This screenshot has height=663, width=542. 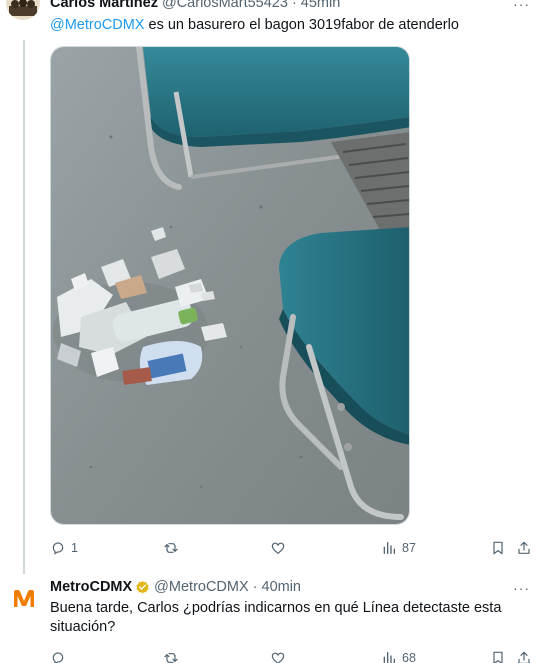 What do you see at coordinates (409, 657) in the screenshot?
I see `views-count: 68` at bounding box center [409, 657].